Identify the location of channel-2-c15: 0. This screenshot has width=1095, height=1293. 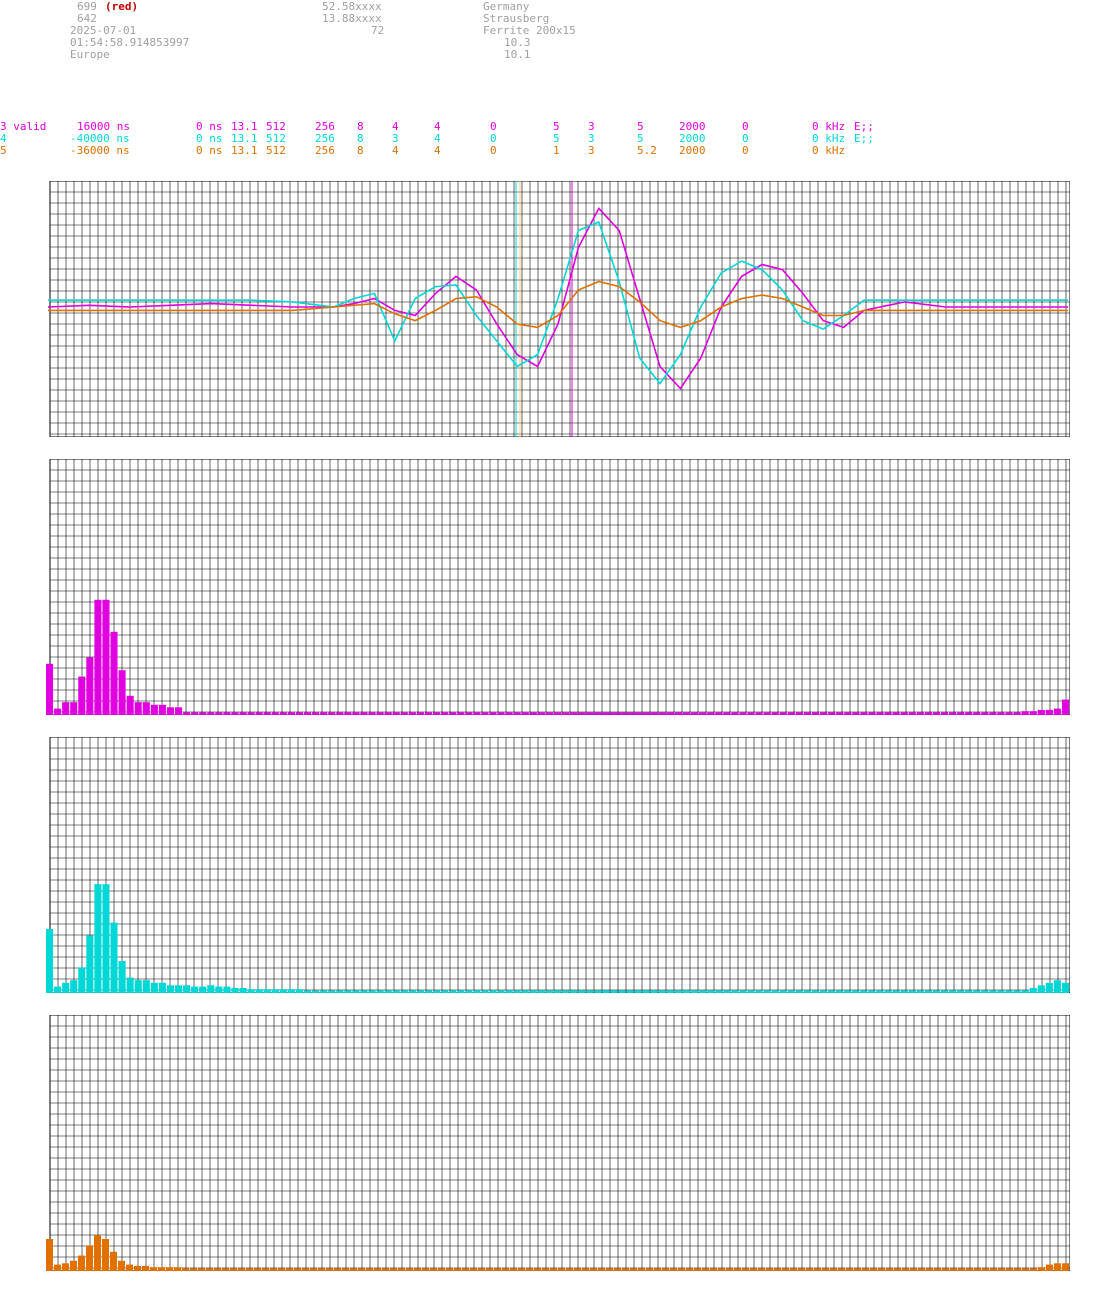
(745, 150).